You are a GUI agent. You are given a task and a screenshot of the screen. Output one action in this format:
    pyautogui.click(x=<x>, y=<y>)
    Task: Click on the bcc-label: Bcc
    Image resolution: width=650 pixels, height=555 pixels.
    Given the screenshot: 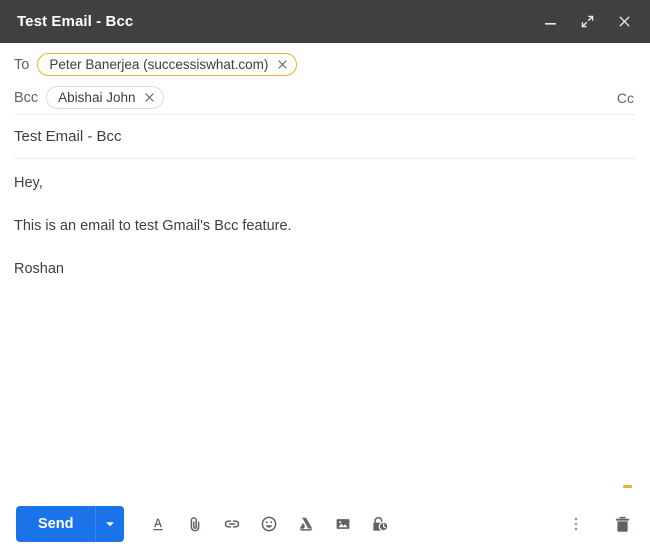 What is the action you would take?
    pyautogui.click(x=26, y=97)
    